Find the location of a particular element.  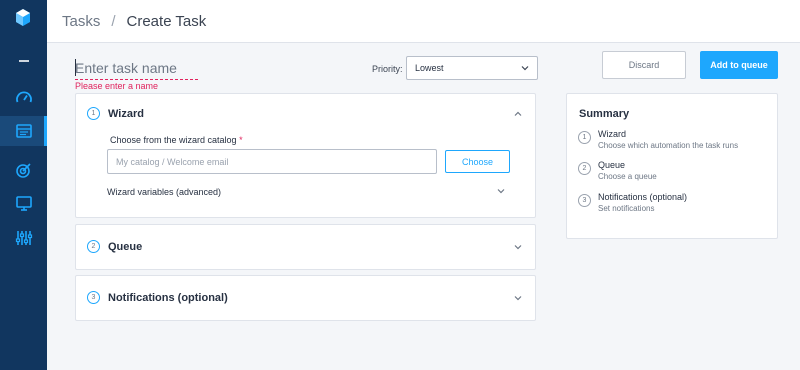

wizard-catalog-input: My catalog / Welcome email is located at coordinates (272, 161).